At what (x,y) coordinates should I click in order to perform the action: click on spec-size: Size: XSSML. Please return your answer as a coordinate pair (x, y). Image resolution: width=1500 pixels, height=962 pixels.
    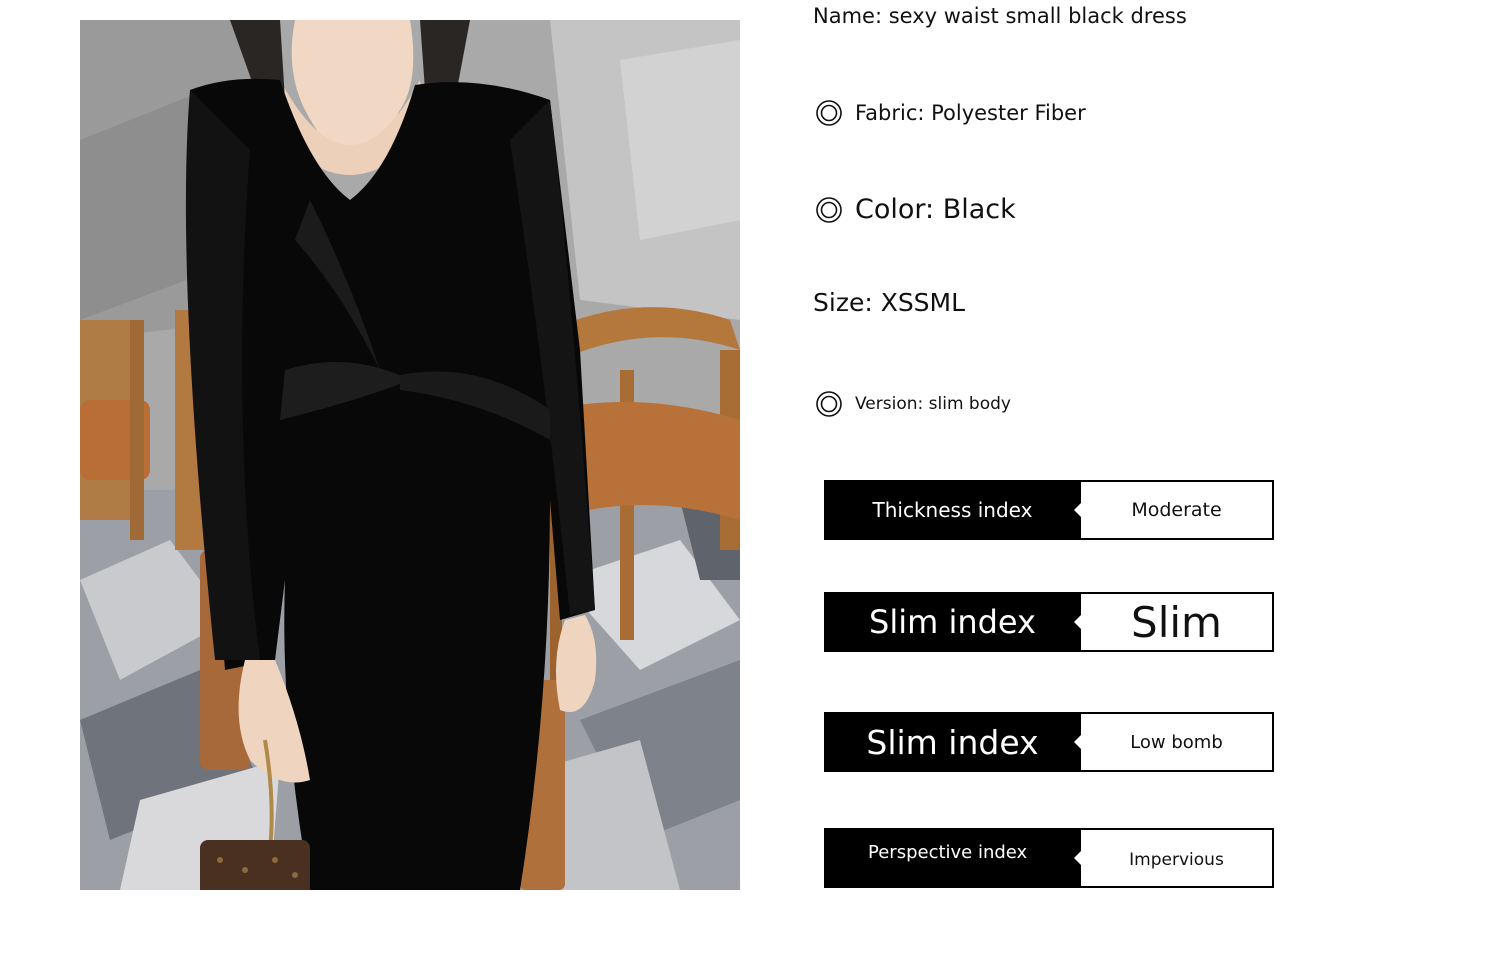
    Looking at the image, I should click on (889, 302).